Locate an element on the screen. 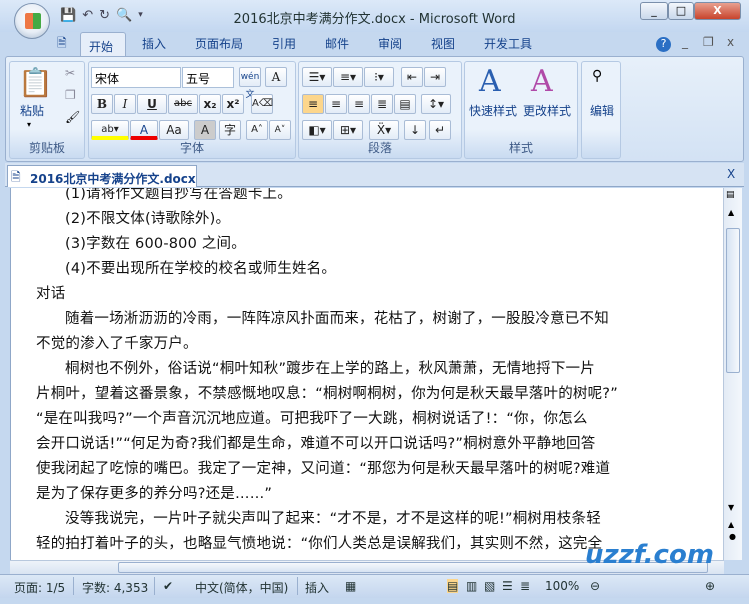 The image size is (749, 604). grow-font-button: A˄ is located at coordinates (257, 130).